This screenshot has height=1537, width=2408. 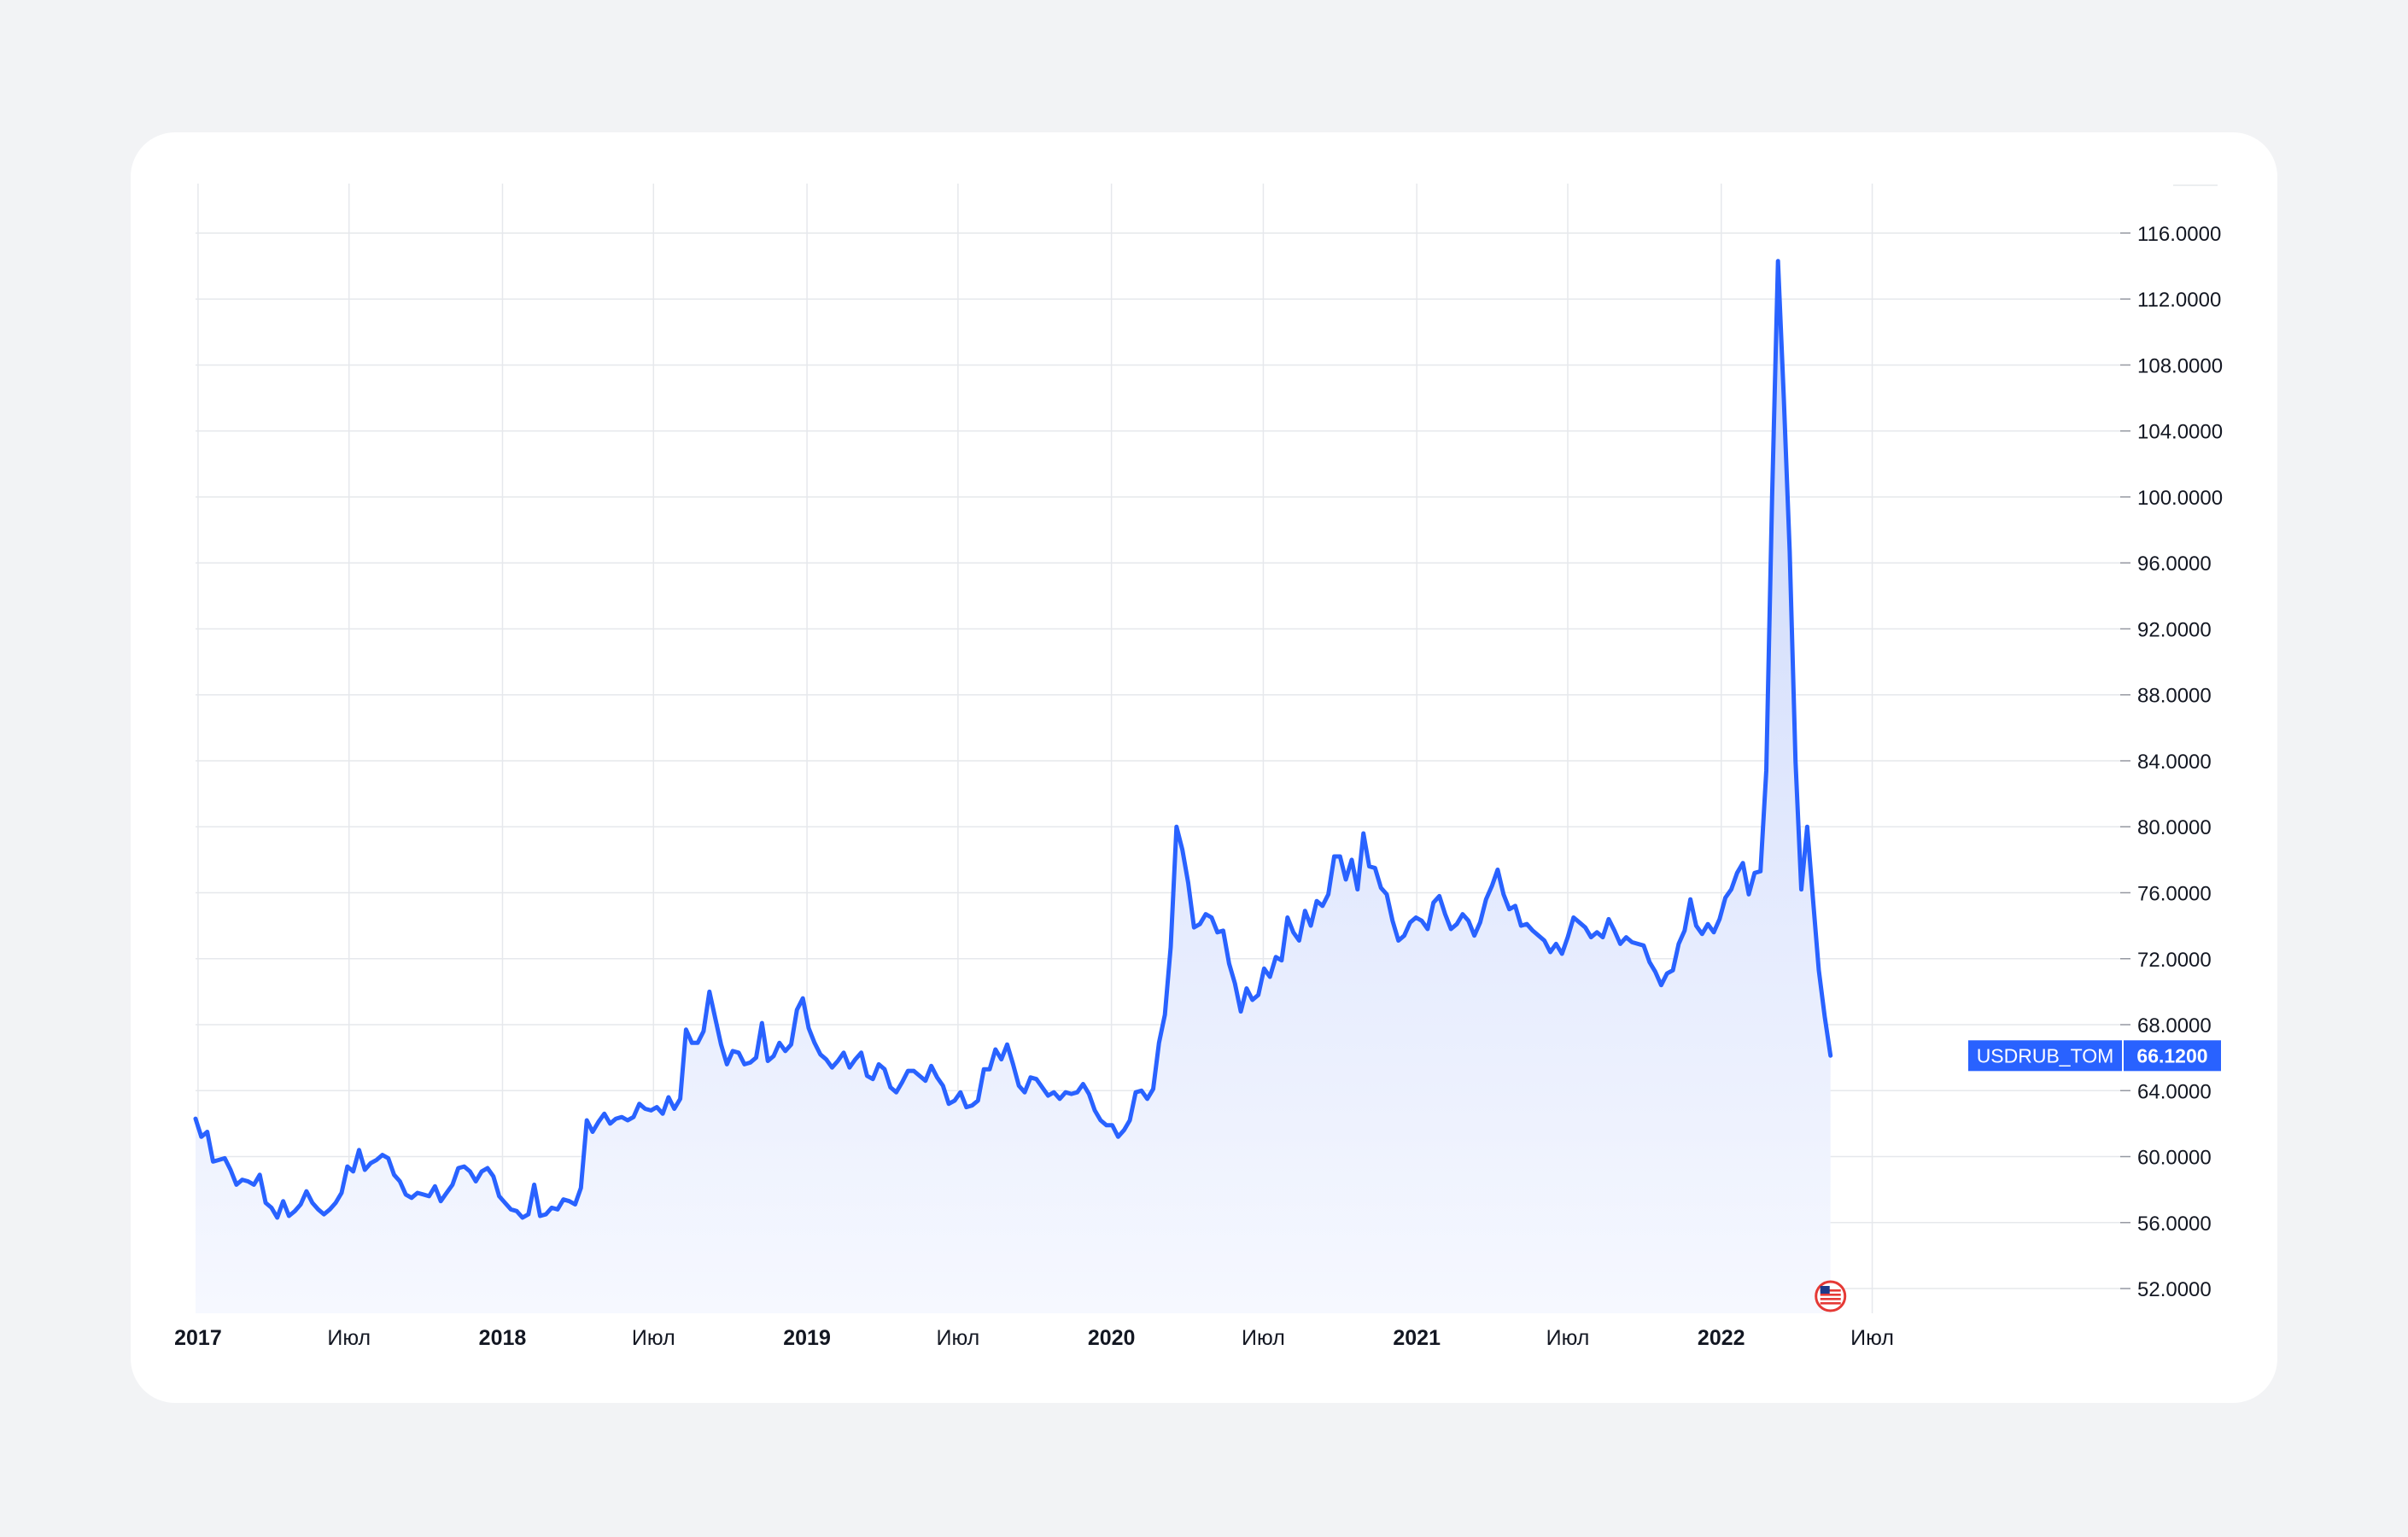 What do you see at coordinates (2180, 365) in the screenshot?
I see `y-tick-label: 108.0000` at bounding box center [2180, 365].